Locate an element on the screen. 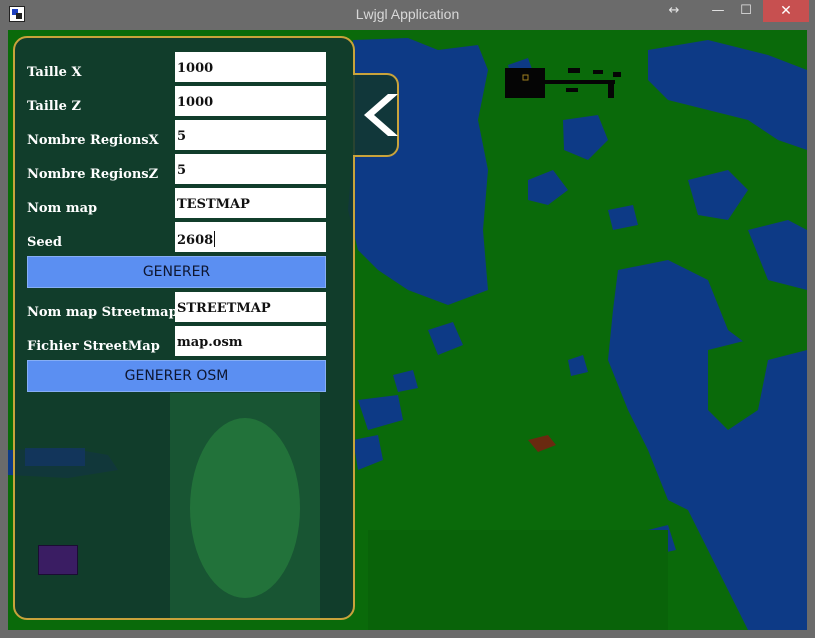 The height and width of the screenshot is (638, 815). label-fichier-streetmap: Fichier StreetMap is located at coordinates (93, 346).